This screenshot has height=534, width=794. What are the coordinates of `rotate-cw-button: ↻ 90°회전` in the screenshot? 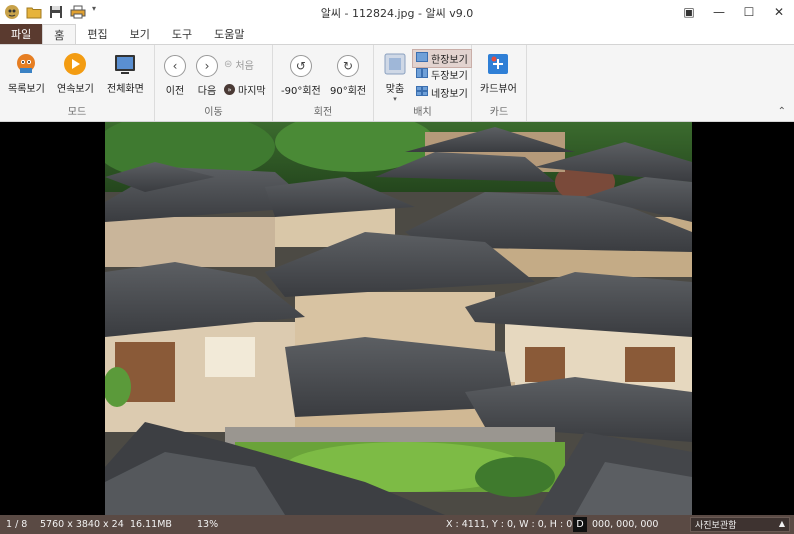 It's located at (348, 75).